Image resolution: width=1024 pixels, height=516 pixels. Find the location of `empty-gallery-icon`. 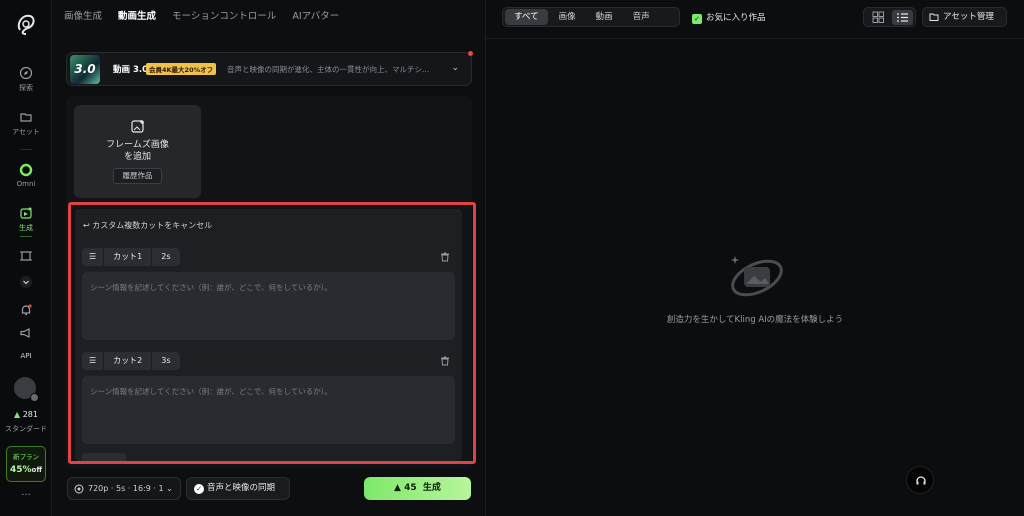

empty-gallery-icon is located at coordinates (757, 276).